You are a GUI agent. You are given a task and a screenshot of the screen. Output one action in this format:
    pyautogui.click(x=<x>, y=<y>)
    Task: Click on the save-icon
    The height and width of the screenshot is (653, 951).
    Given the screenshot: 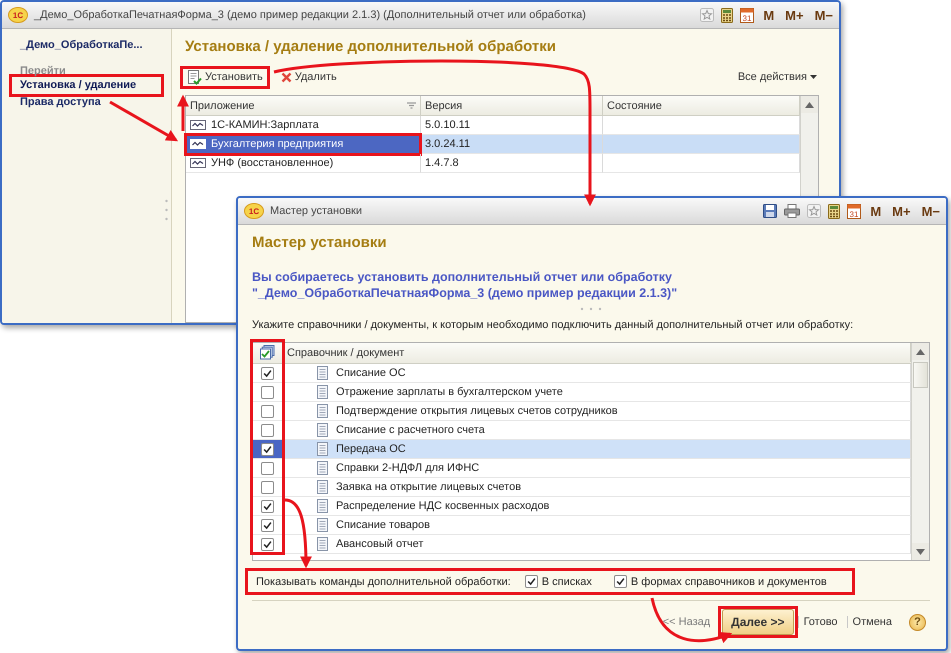 What is the action you would take?
    pyautogui.click(x=770, y=211)
    